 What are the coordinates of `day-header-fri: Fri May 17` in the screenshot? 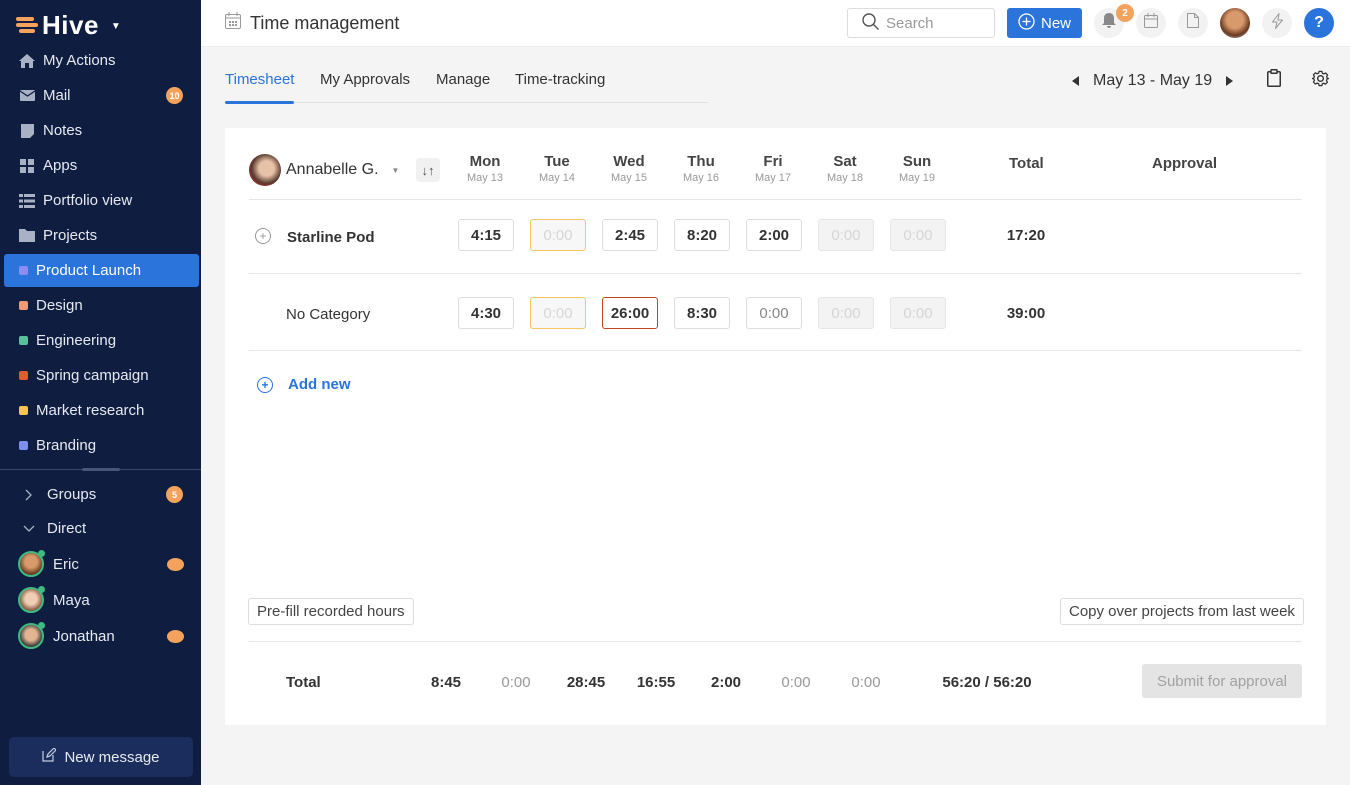 It's located at (773, 168).